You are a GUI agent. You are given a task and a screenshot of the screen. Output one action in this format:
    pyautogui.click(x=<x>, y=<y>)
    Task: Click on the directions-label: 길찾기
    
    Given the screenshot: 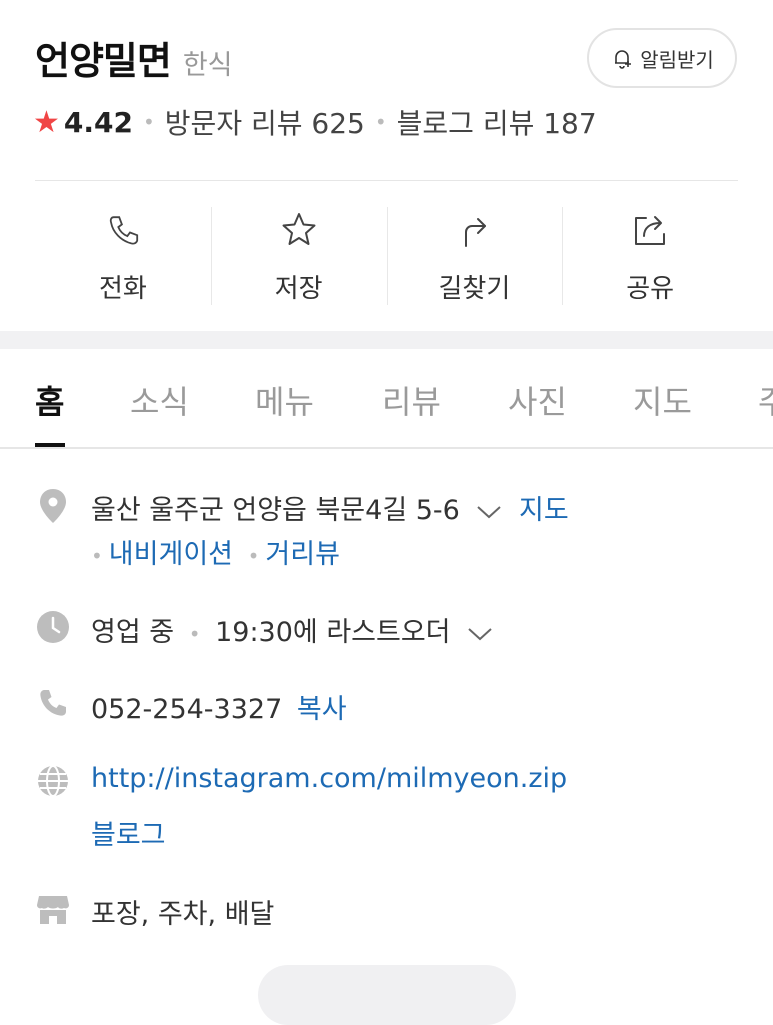 What is the action you would take?
    pyautogui.click(x=474, y=289)
    